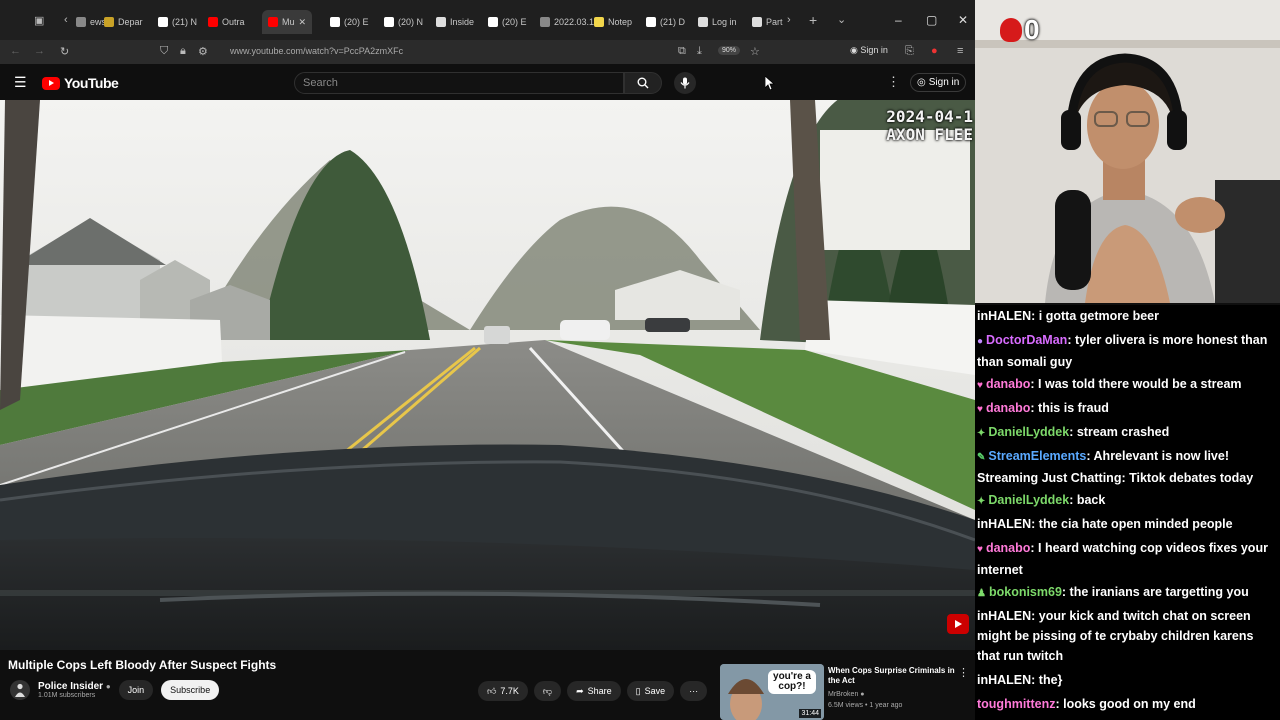  I want to click on browser-menu-icon: ≡, so click(960, 51).